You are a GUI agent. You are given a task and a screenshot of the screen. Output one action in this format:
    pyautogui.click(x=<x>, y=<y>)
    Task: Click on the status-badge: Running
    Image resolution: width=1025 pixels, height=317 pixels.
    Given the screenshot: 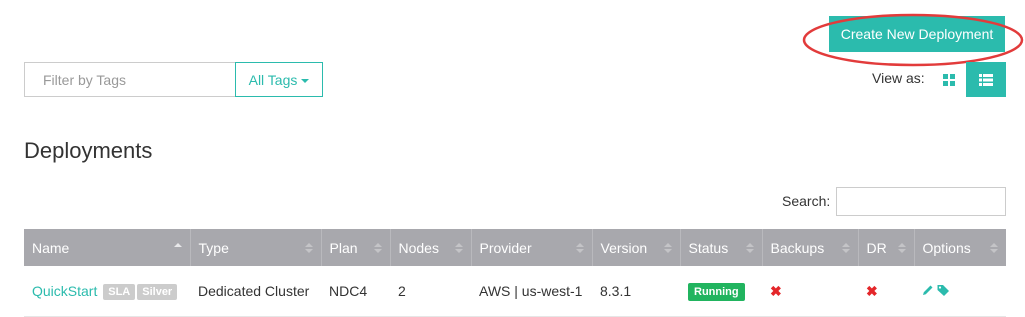 What is the action you would take?
    pyautogui.click(x=716, y=291)
    